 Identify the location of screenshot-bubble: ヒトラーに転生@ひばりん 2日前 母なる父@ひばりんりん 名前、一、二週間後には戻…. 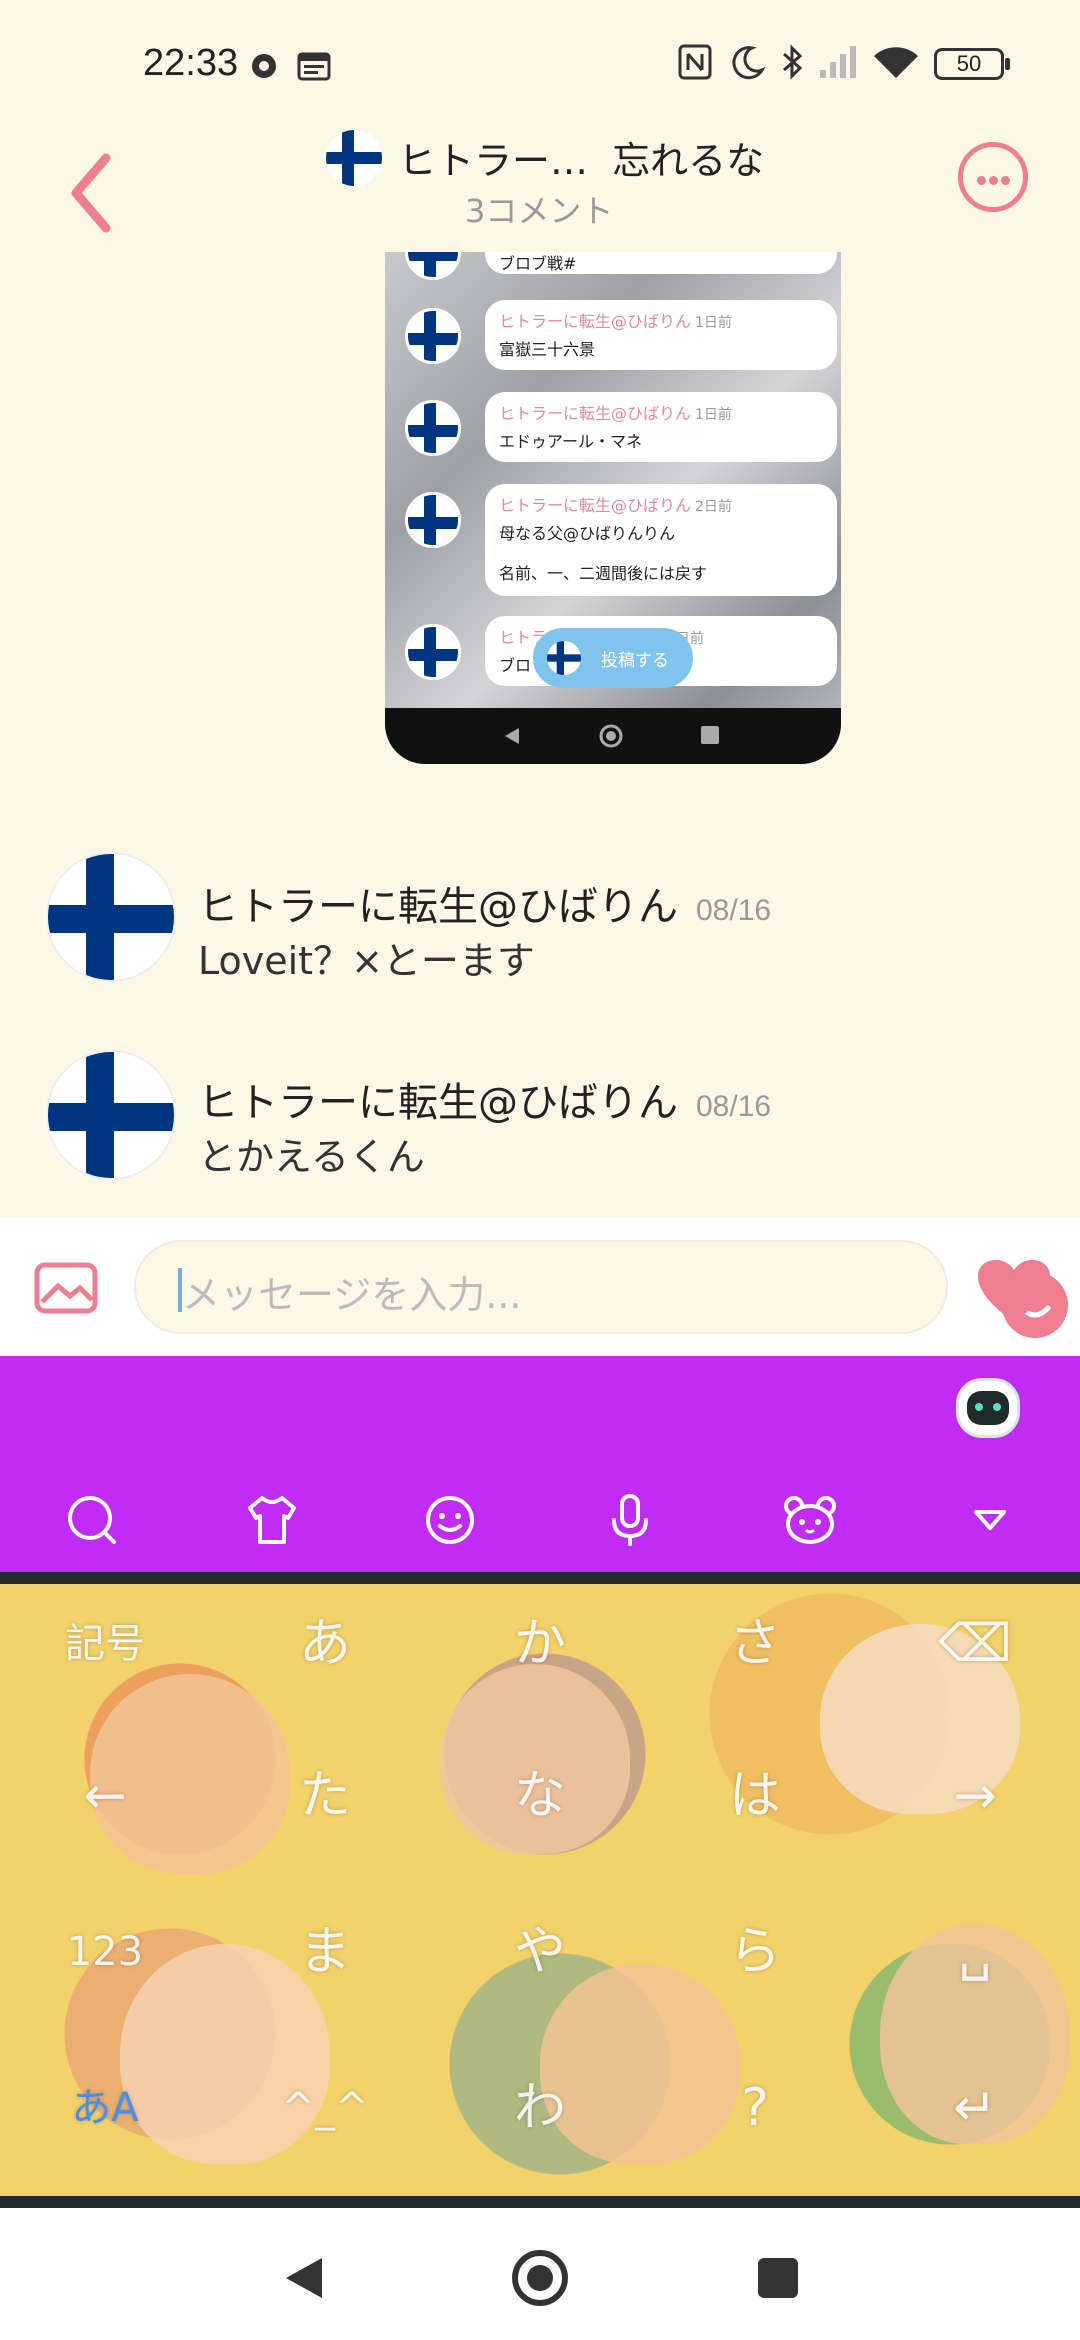
(661, 540).